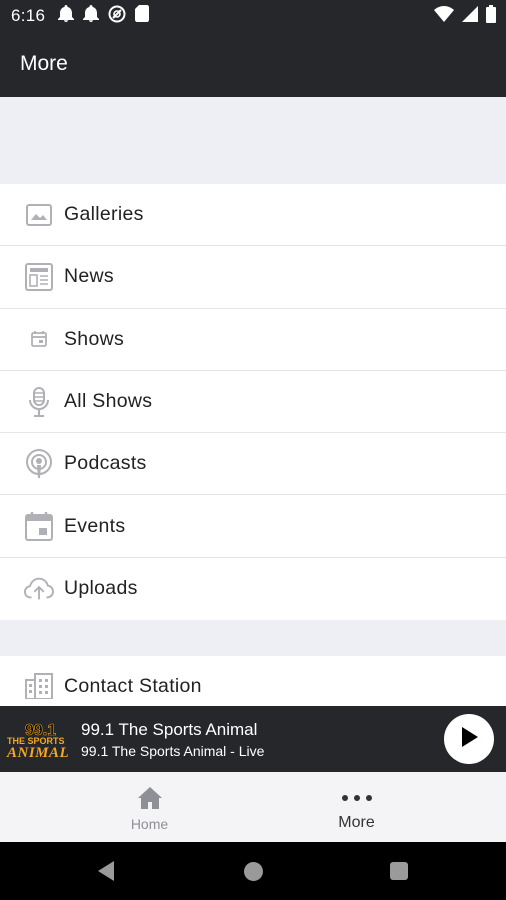 This screenshot has height=900, width=506. Describe the element at coordinates (95, 525) in the screenshot. I see `menu-item-label: Events` at that location.